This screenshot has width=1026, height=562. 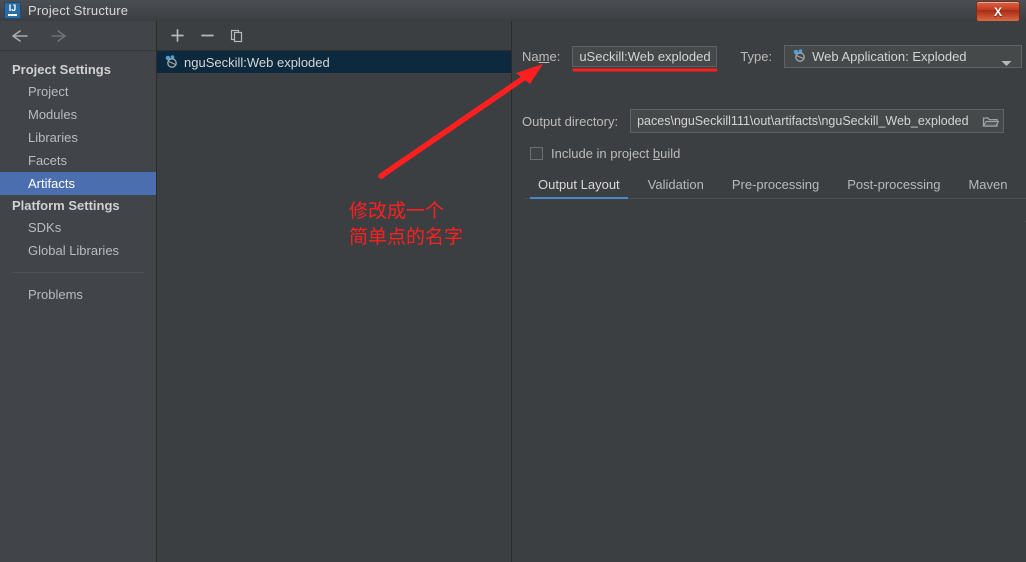 What do you see at coordinates (78, 272) in the screenshot?
I see `sidebar-divider` at bounding box center [78, 272].